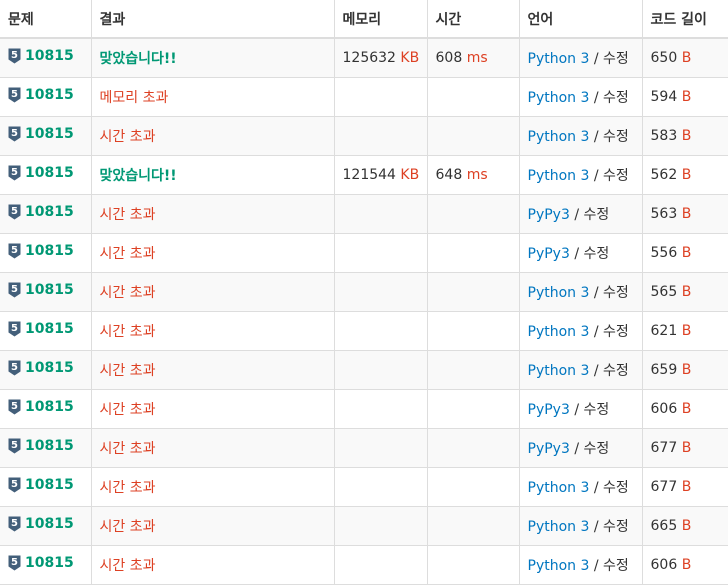 The width and height of the screenshot is (728, 585). What do you see at coordinates (477, 58) in the screenshot?
I see `time-unit: ms` at bounding box center [477, 58].